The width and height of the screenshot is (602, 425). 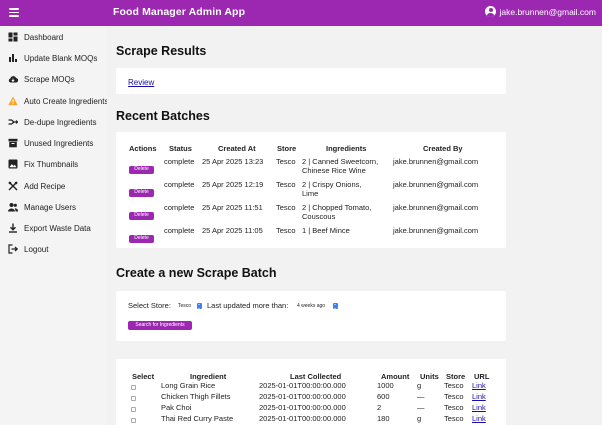 I want to click on sidebar-item-label: Scrape MOQs, so click(x=49, y=79).